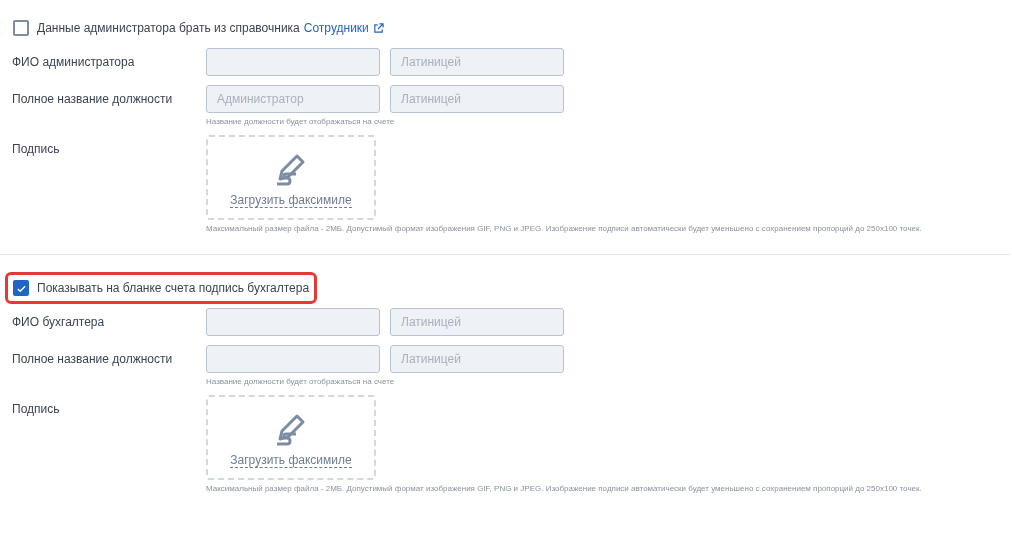  What do you see at coordinates (59, 322) in the screenshot?
I see `field-label: ФИО бухгалтера` at bounding box center [59, 322].